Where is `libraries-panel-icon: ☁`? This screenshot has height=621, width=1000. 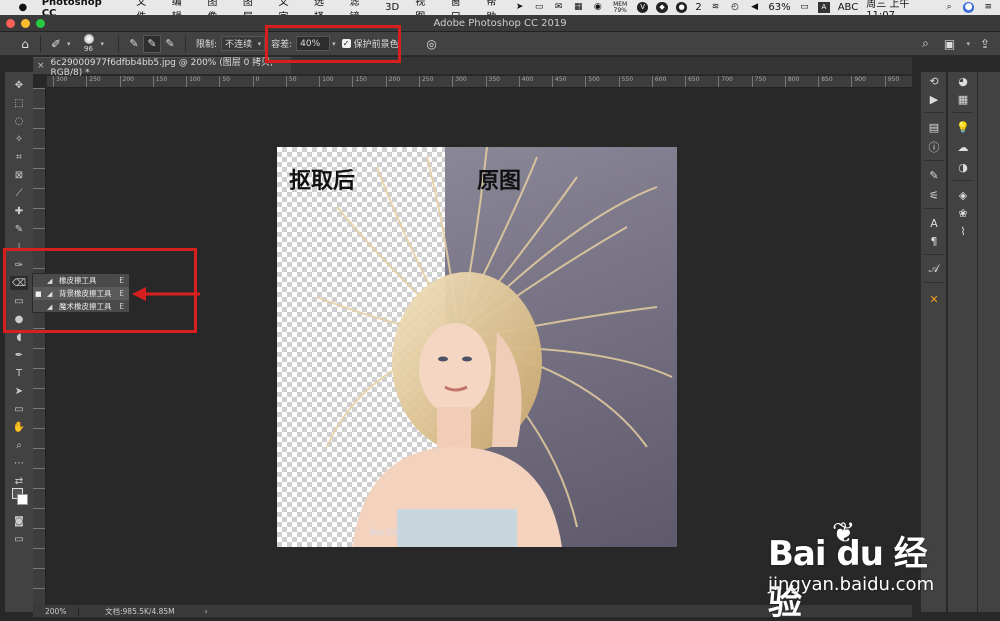 libraries-panel-icon: ☁ is located at coordinates (963, 147).